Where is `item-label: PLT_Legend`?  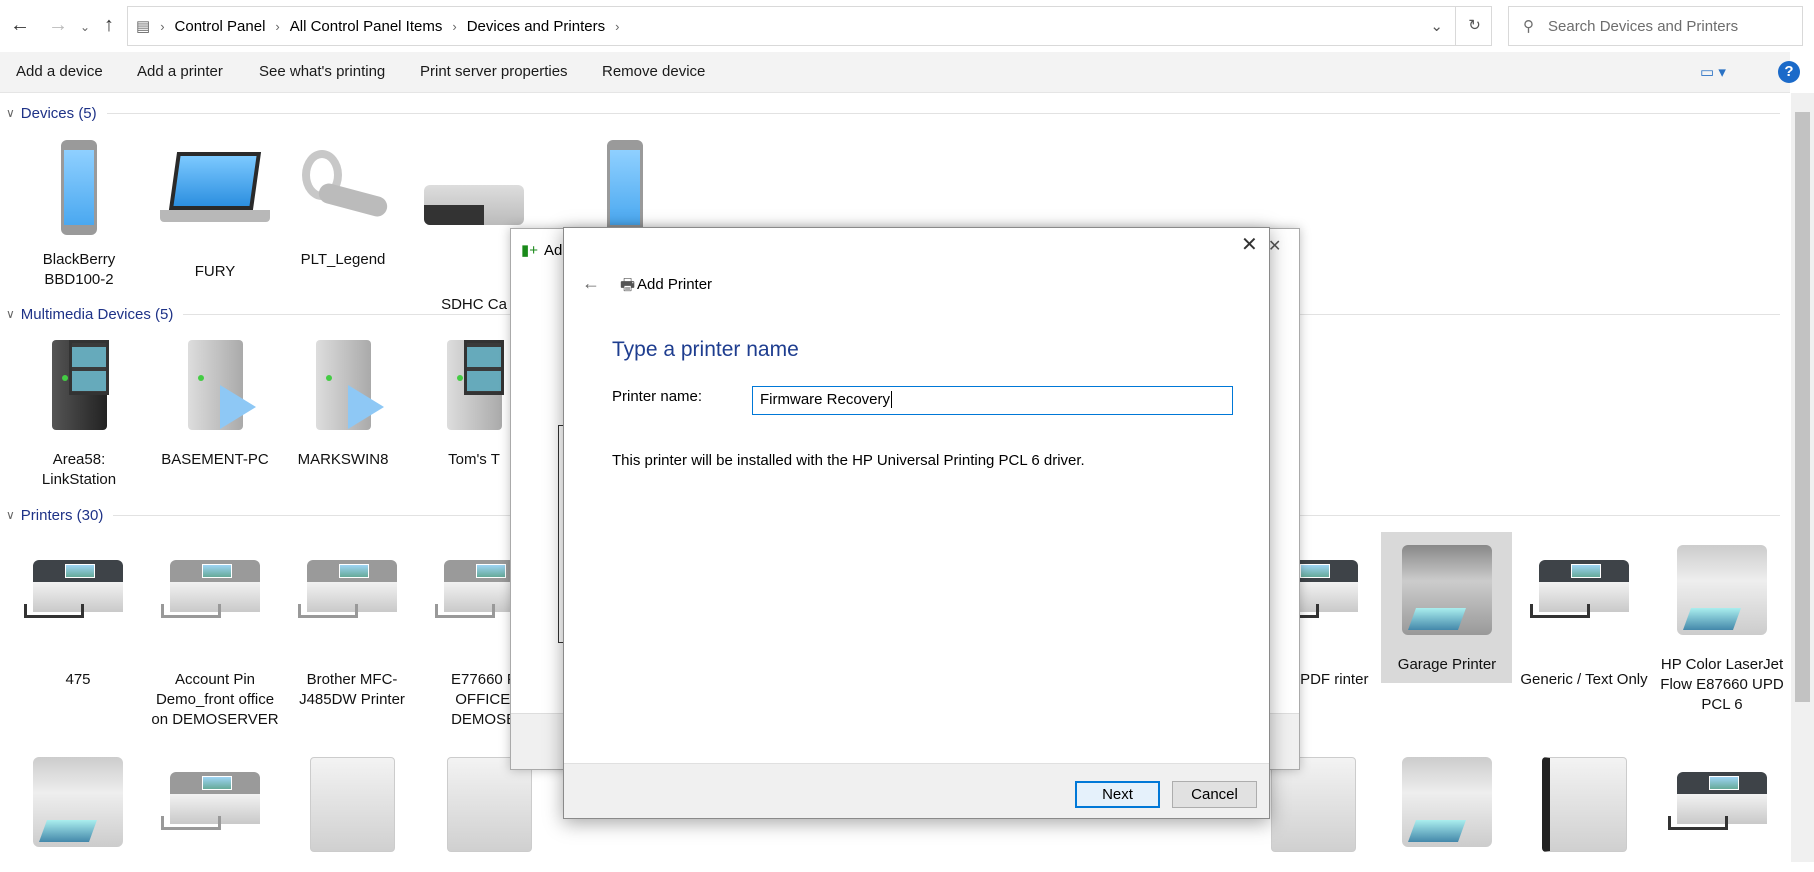 item-label: PLT_Legend is located at coordinates (343, 259).